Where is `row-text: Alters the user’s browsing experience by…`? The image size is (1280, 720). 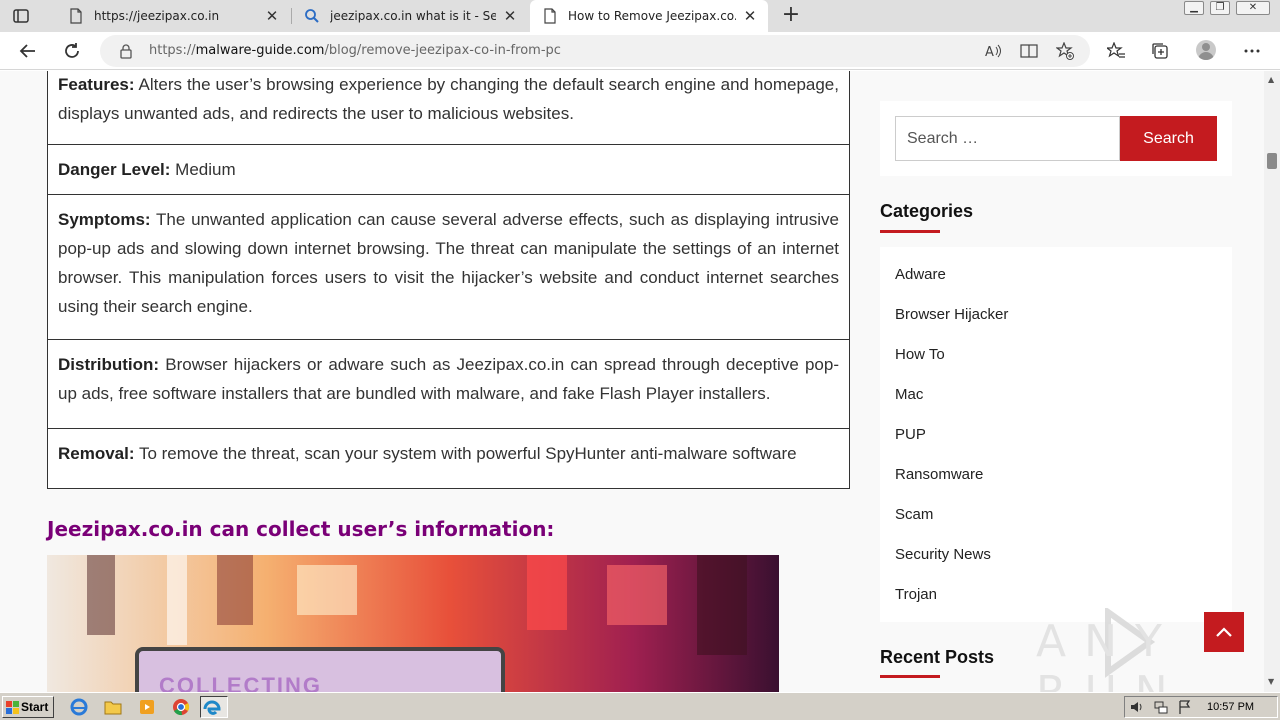
row-text: Alters the user’s browsing experience by… is located at coordinates (448, 99).